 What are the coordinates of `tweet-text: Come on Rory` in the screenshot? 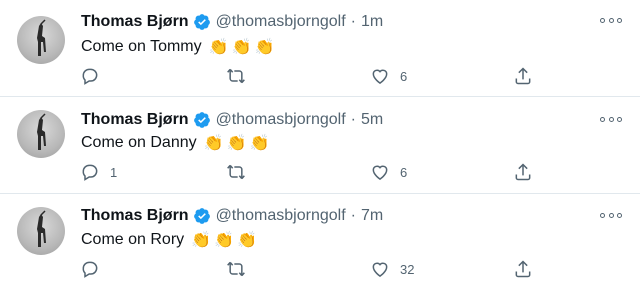 It's located at (133, 239).